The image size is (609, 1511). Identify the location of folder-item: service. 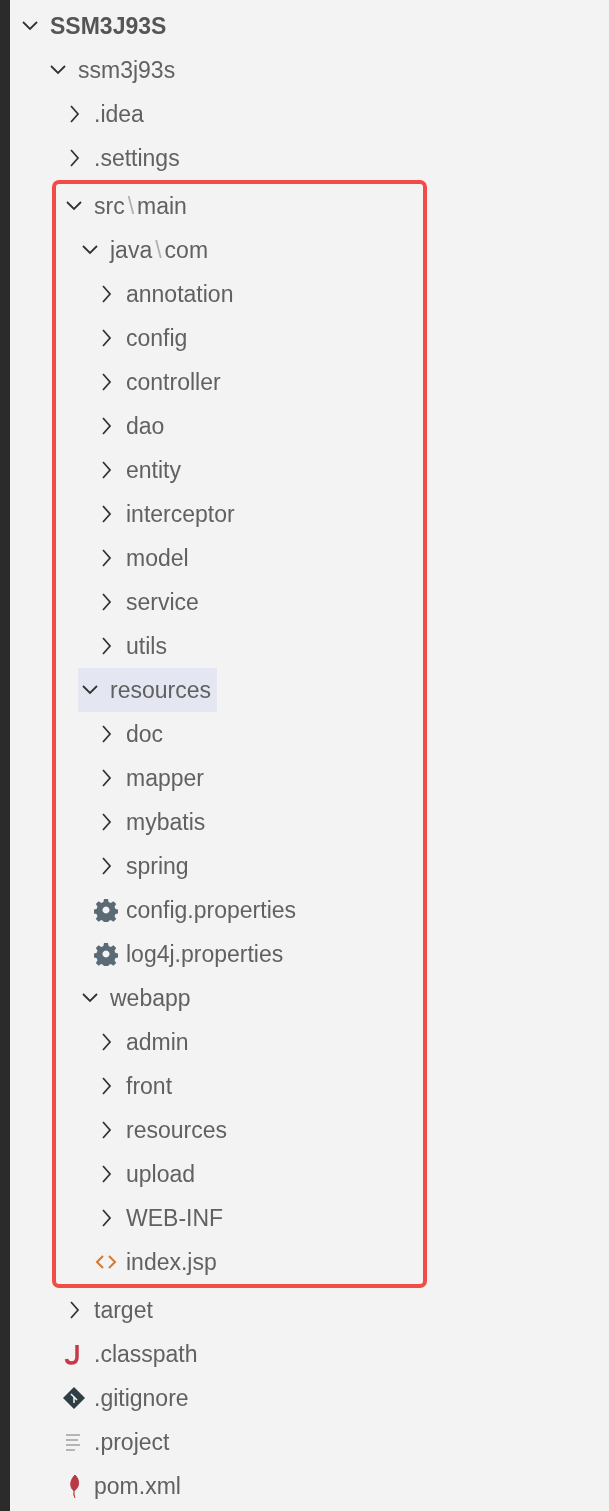
(149, 602).